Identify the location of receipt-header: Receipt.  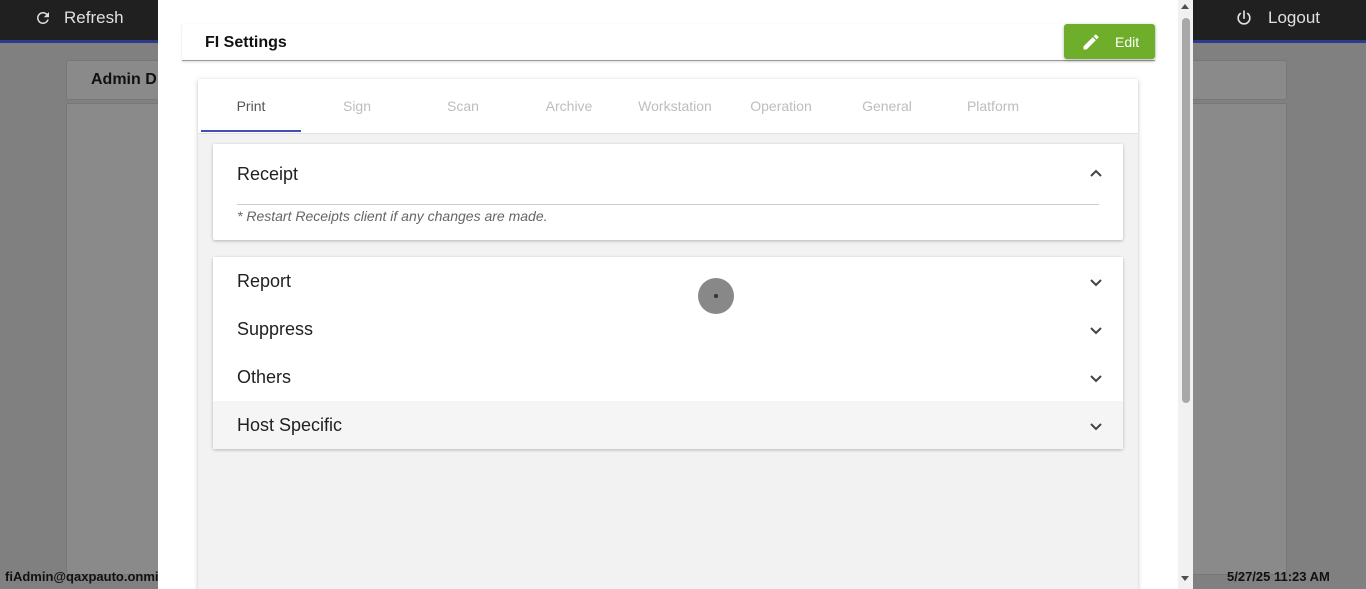
(267, 174).